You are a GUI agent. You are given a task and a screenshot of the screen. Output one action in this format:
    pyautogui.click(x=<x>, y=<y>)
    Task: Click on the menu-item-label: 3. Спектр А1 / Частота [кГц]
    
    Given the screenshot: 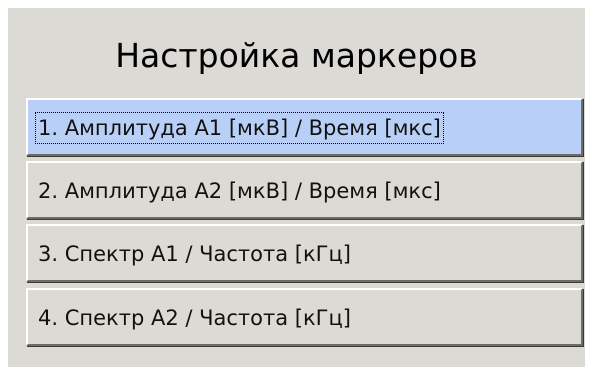 What is the action you would take?
    pyautogui.click(x=194, y=254)
    